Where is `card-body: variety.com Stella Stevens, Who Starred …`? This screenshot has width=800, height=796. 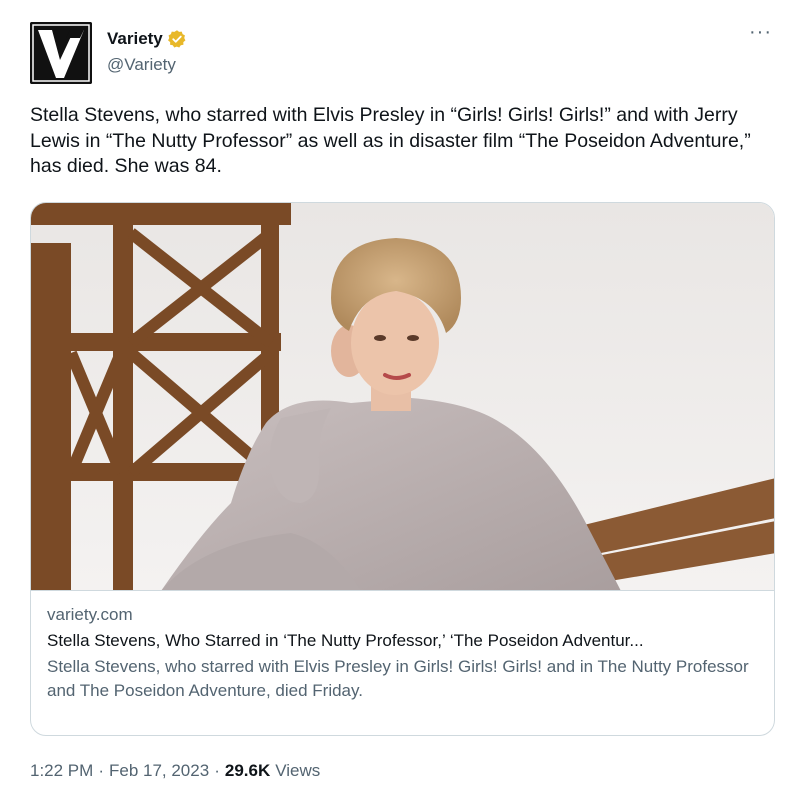
card-body: variety.com Stella Stevens, Who Starred … is located at coordinates (404, 653).